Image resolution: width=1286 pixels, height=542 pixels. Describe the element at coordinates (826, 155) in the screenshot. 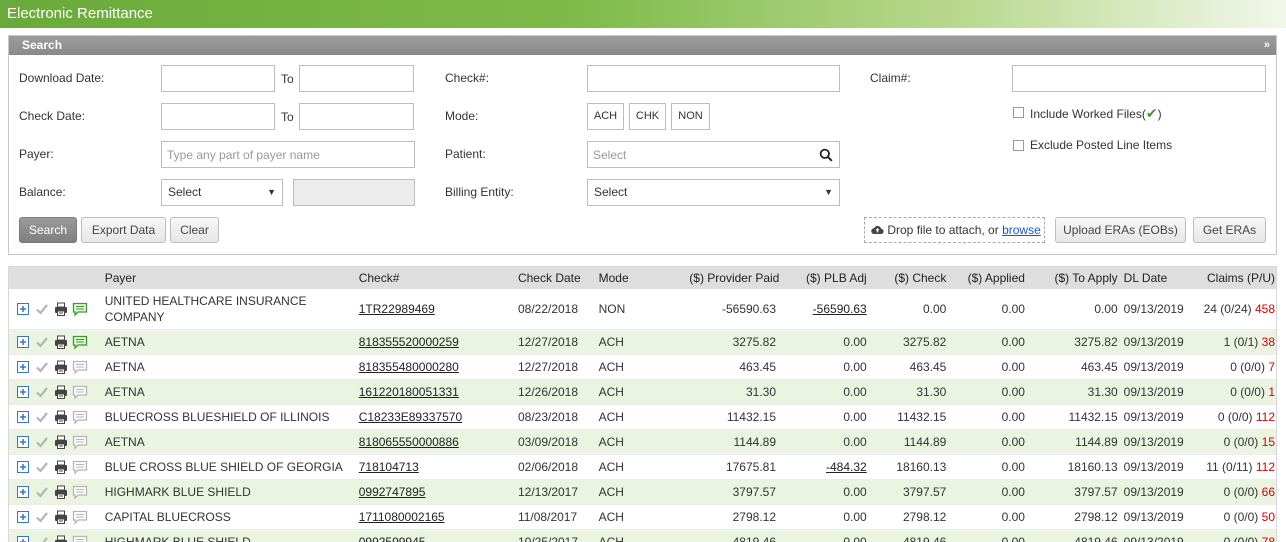

I see `search-icon` at that location.